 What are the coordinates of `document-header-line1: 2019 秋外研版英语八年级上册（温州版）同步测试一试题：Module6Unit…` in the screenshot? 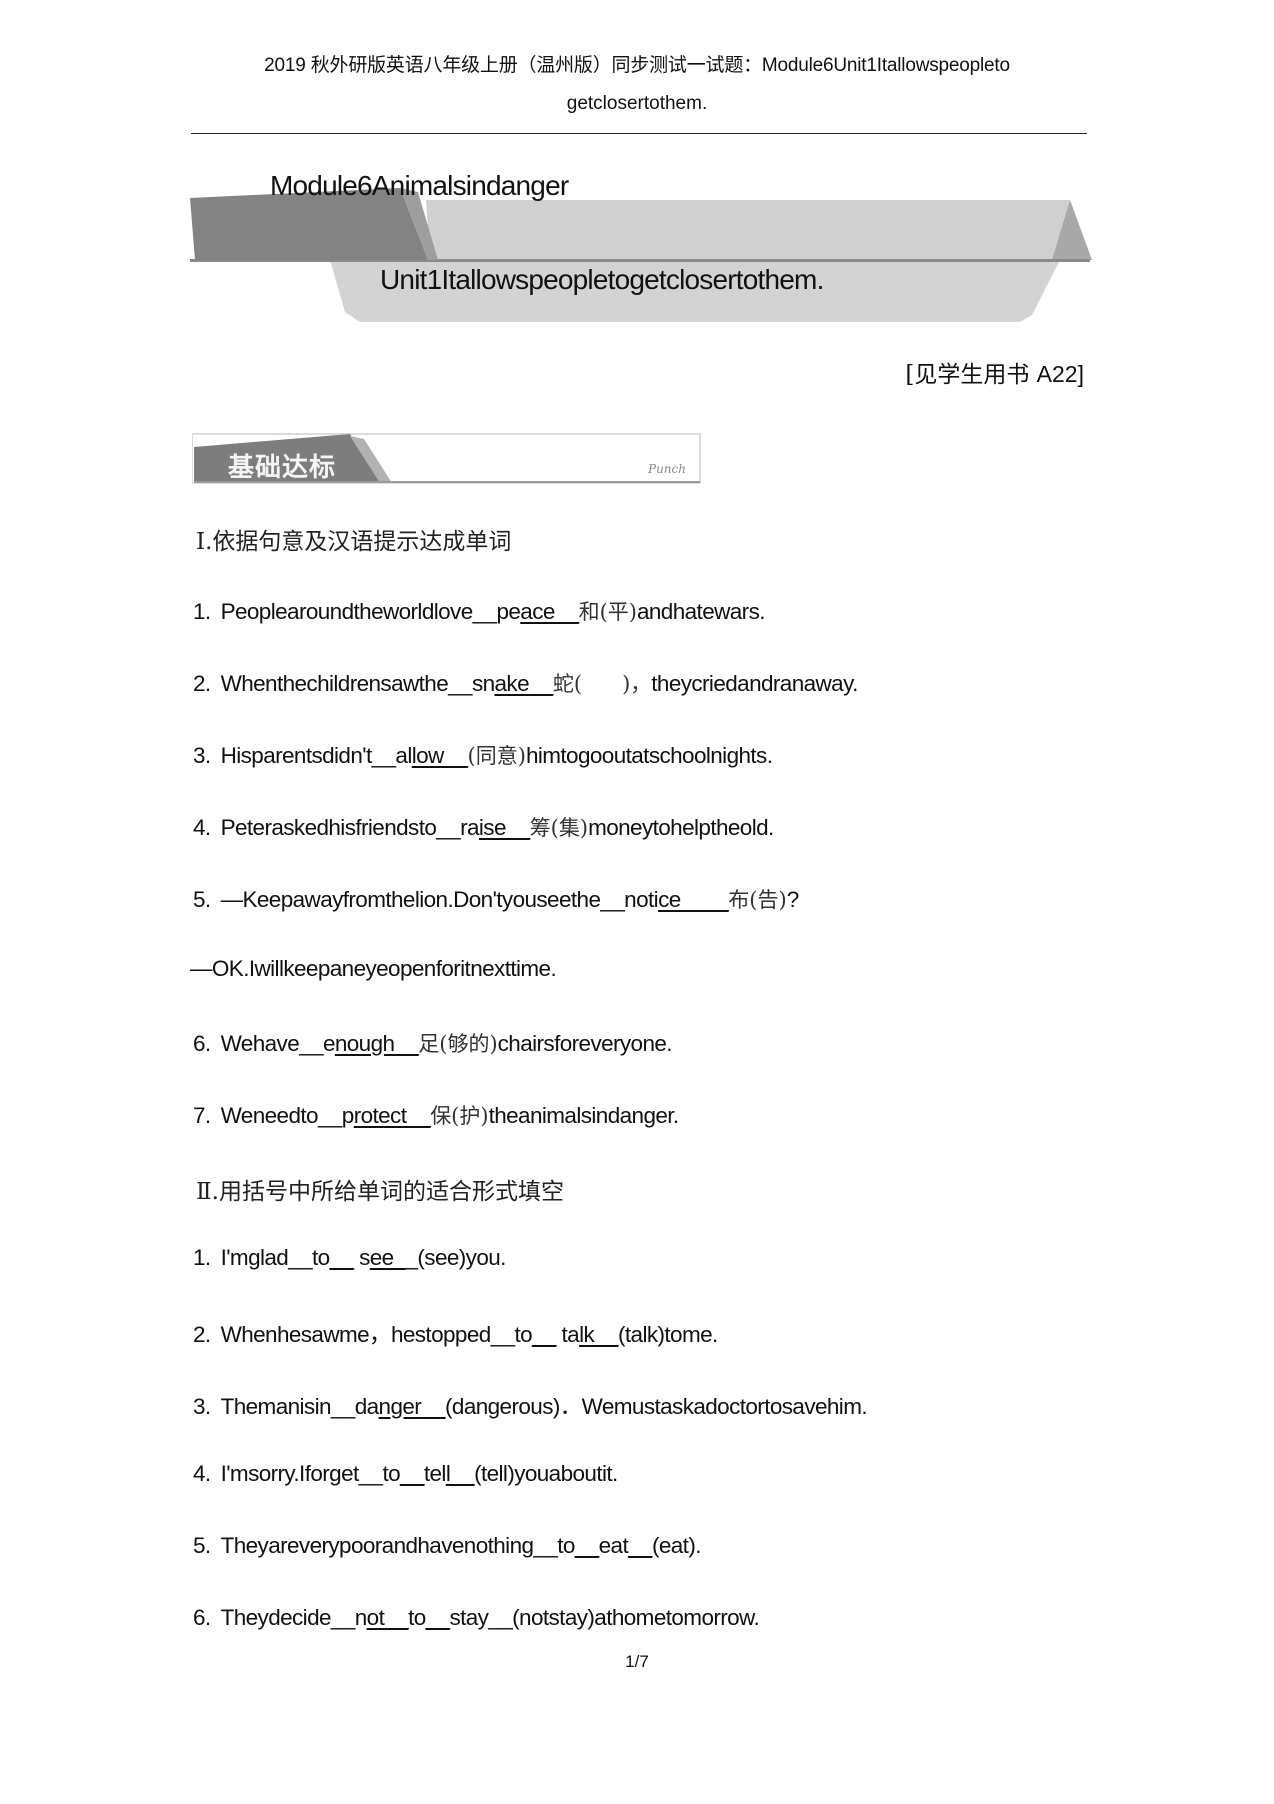 It's located at (637, 65).